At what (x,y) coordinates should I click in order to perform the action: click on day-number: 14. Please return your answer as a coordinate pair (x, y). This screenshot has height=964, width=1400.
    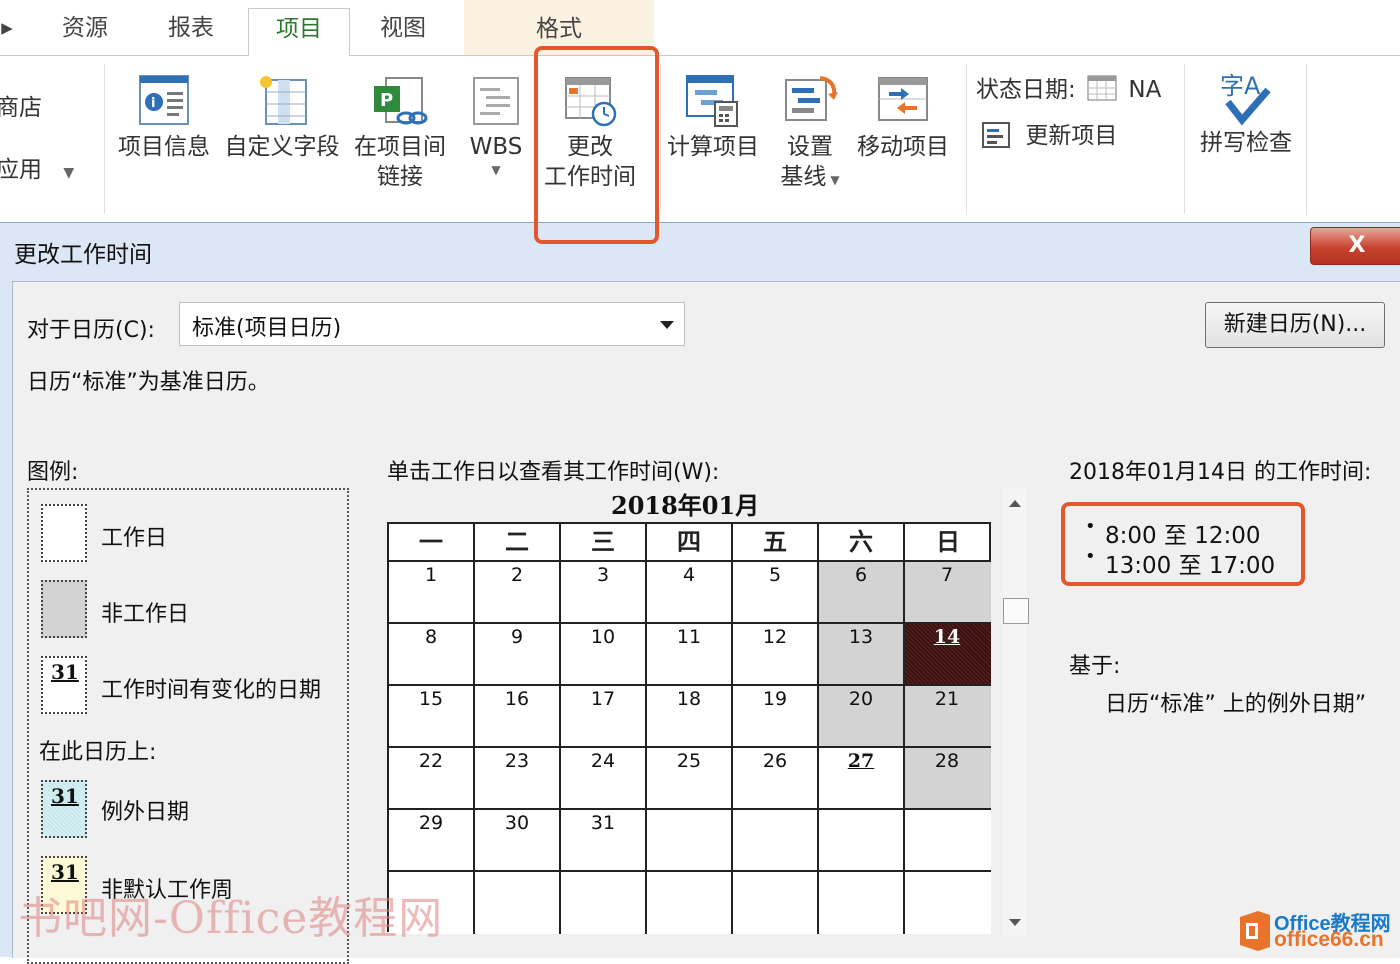
    Looking at the image, I should click on (947, 637).